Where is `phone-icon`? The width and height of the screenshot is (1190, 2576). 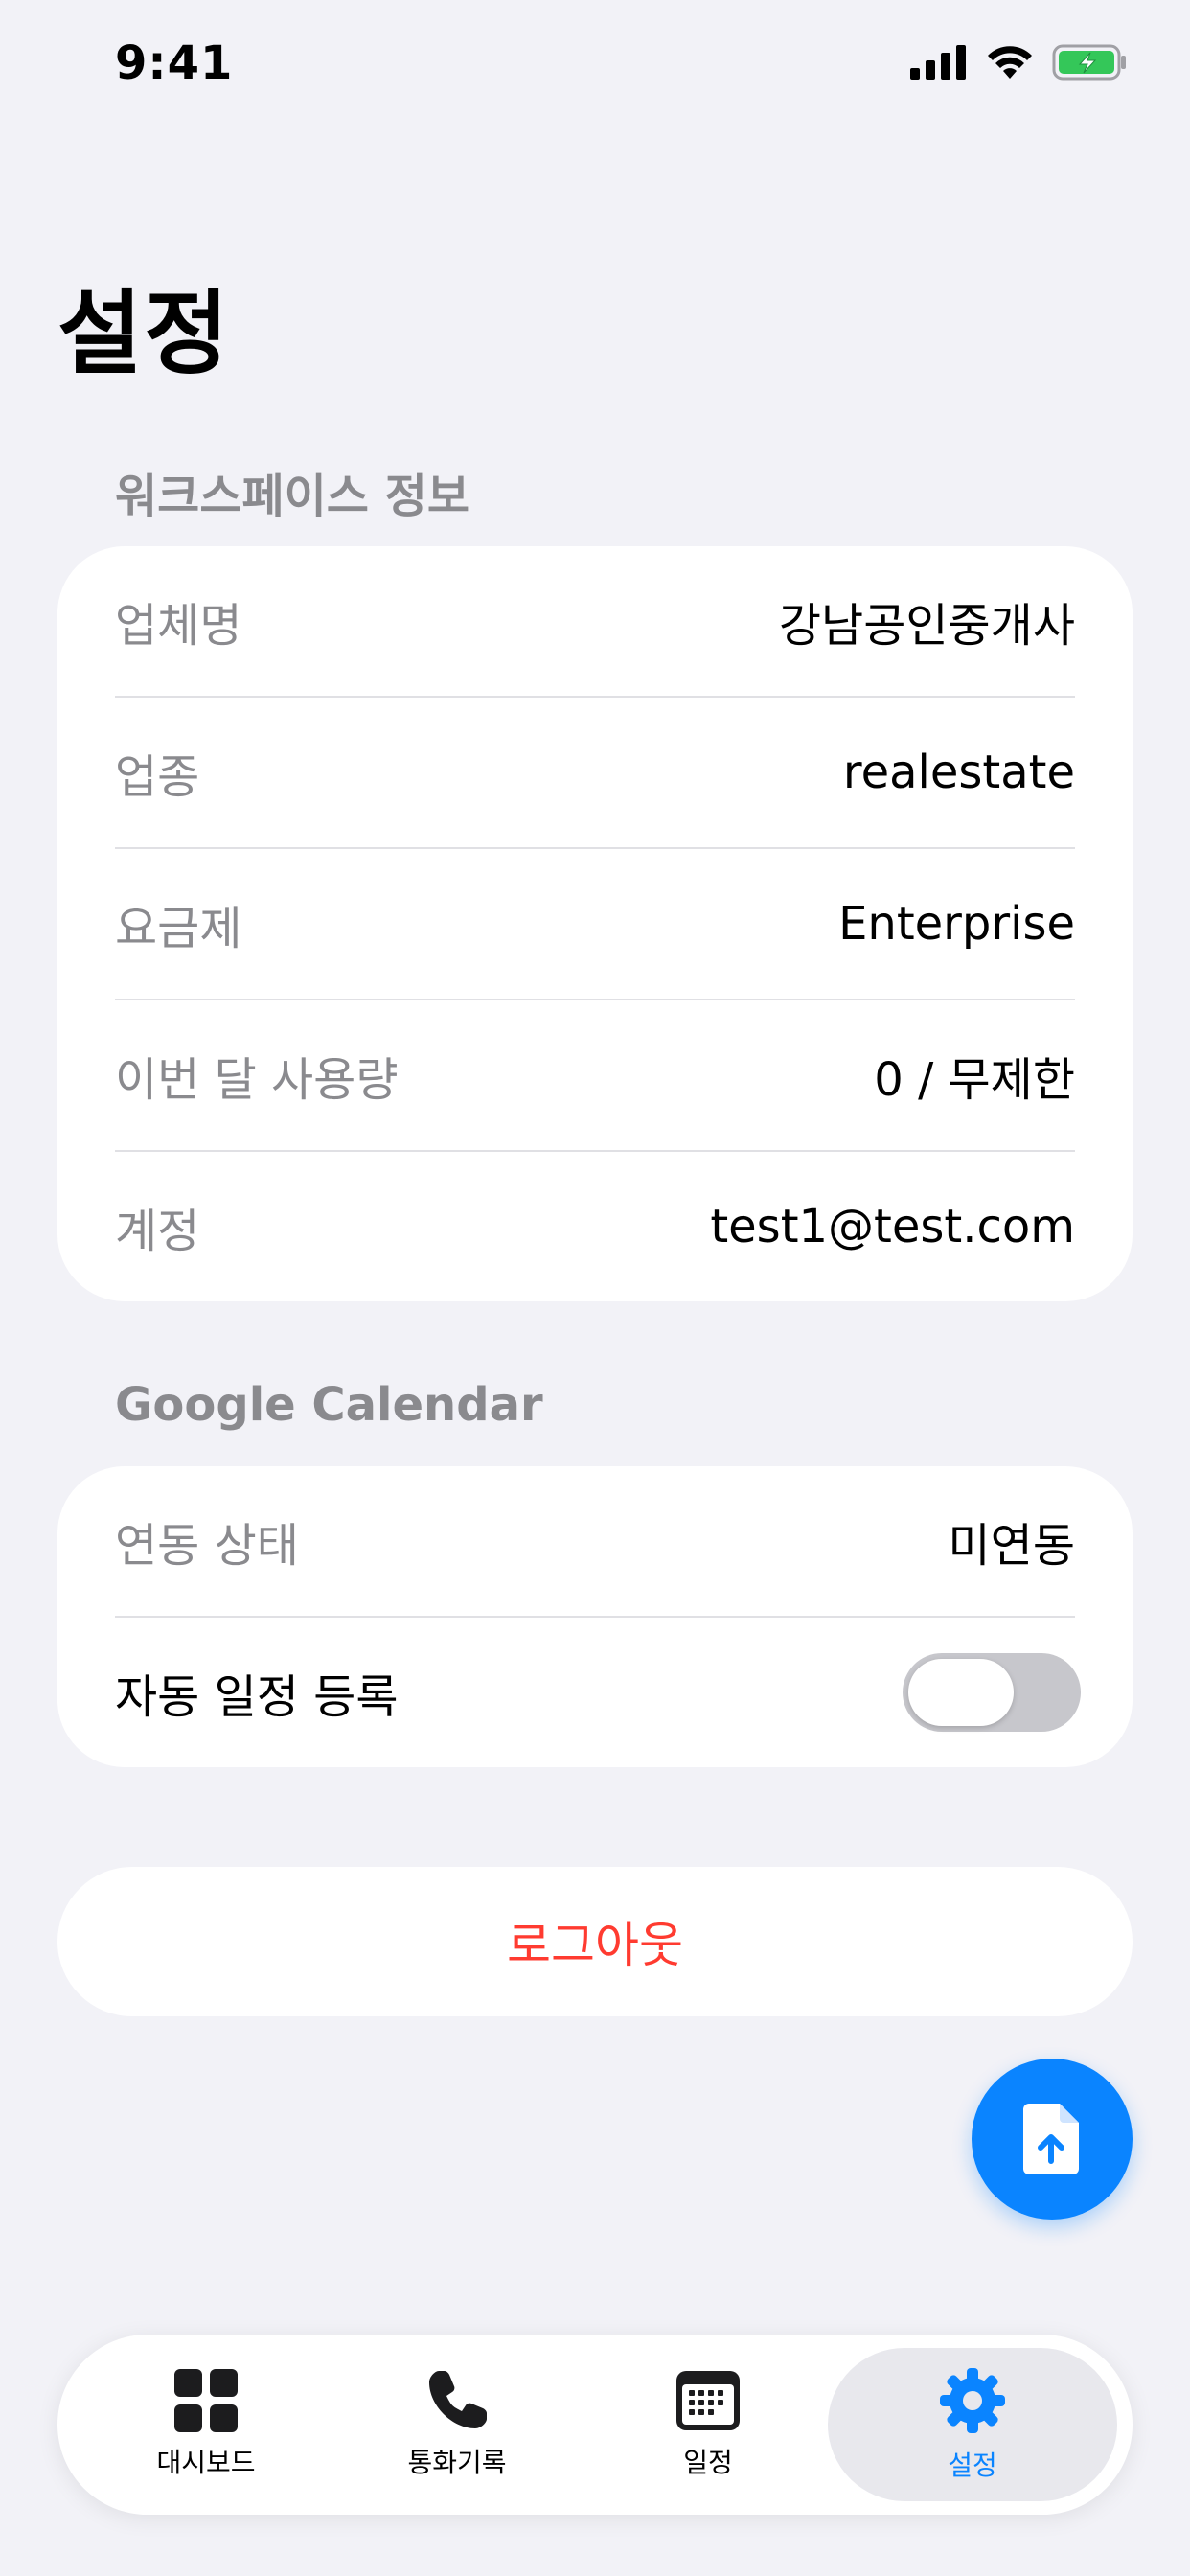 phone-icon is located at coordinates (458, 2399).